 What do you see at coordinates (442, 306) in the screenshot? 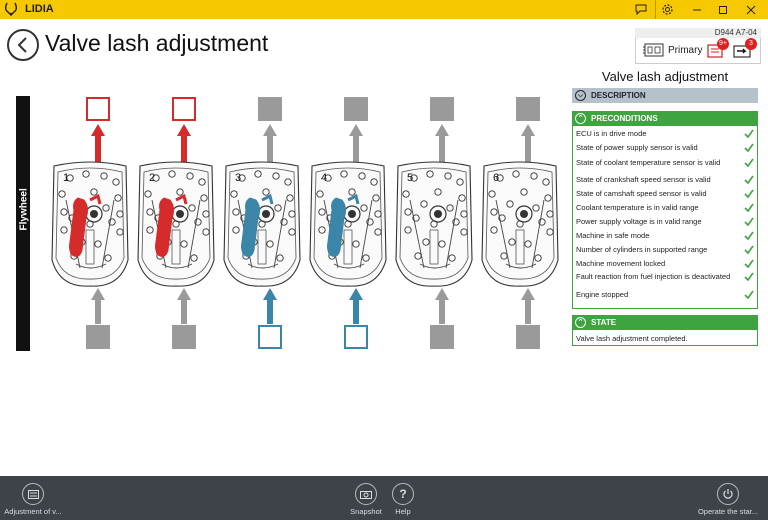
I see `cylinder-5-intake-arrow` at bounding box center [442, 306].